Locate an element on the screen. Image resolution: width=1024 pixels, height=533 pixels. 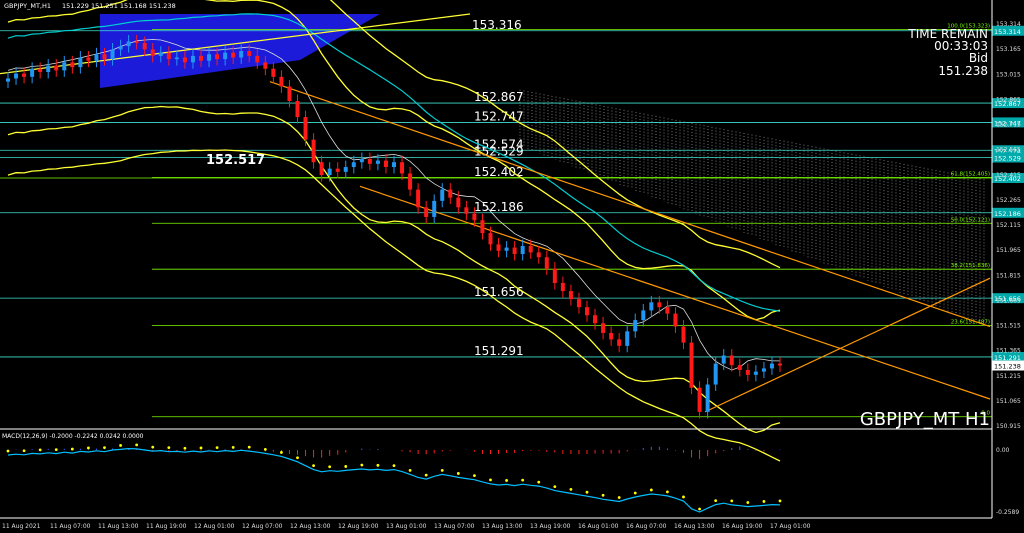
price-tick: 152.715 is located at coordinates (1008, 125).